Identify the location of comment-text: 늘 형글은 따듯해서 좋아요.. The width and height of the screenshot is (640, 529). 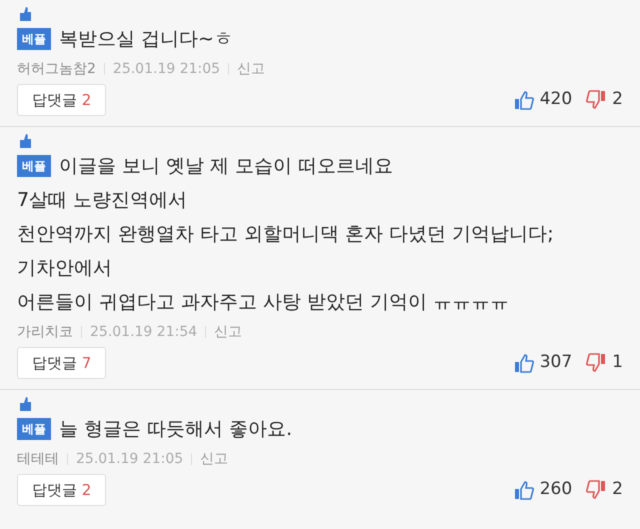
(175, 429).